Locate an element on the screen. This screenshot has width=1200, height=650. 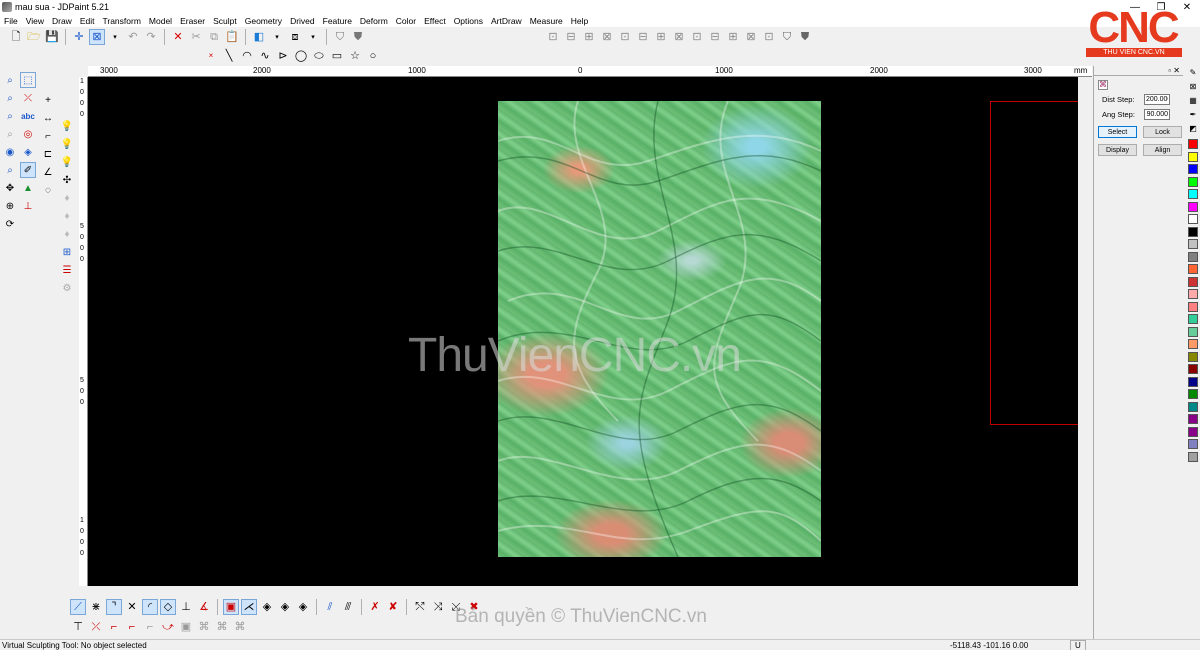
undo-icon: ↶ is located at coordinates (133, 37).